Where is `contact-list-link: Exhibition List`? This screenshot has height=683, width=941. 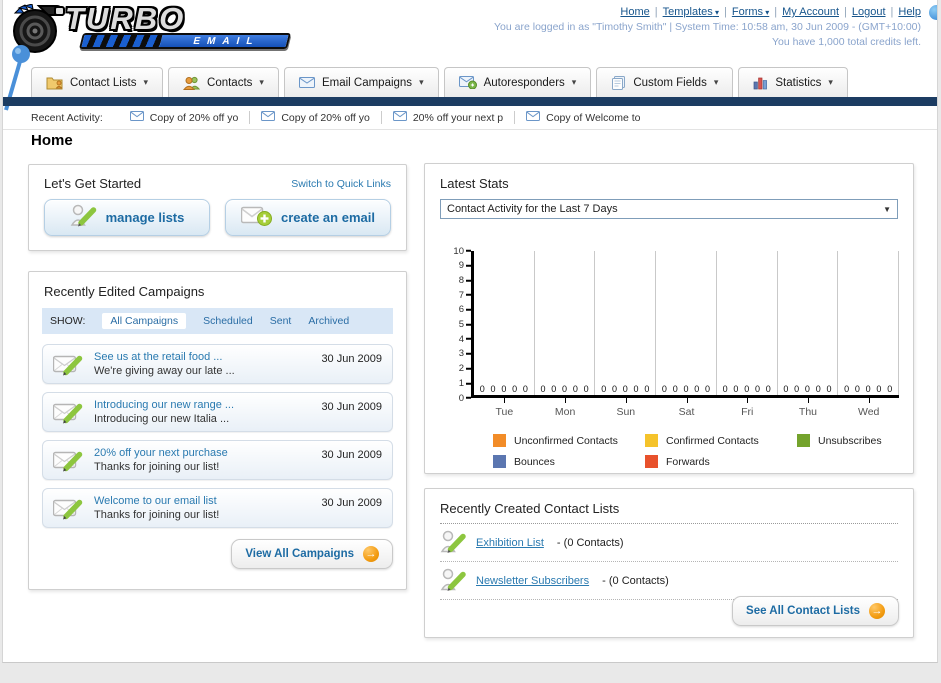 contact-list-link: Exhibition List is located at coordinates (510, 543).